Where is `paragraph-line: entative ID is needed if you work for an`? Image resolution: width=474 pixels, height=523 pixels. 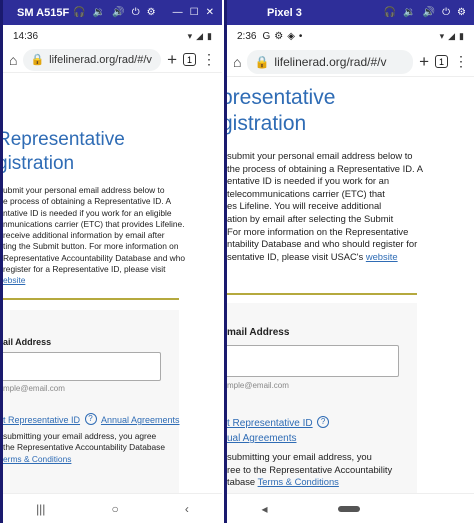
paragraph-line: entative ID is needed if you work for an is located at coordinates (308, 181).